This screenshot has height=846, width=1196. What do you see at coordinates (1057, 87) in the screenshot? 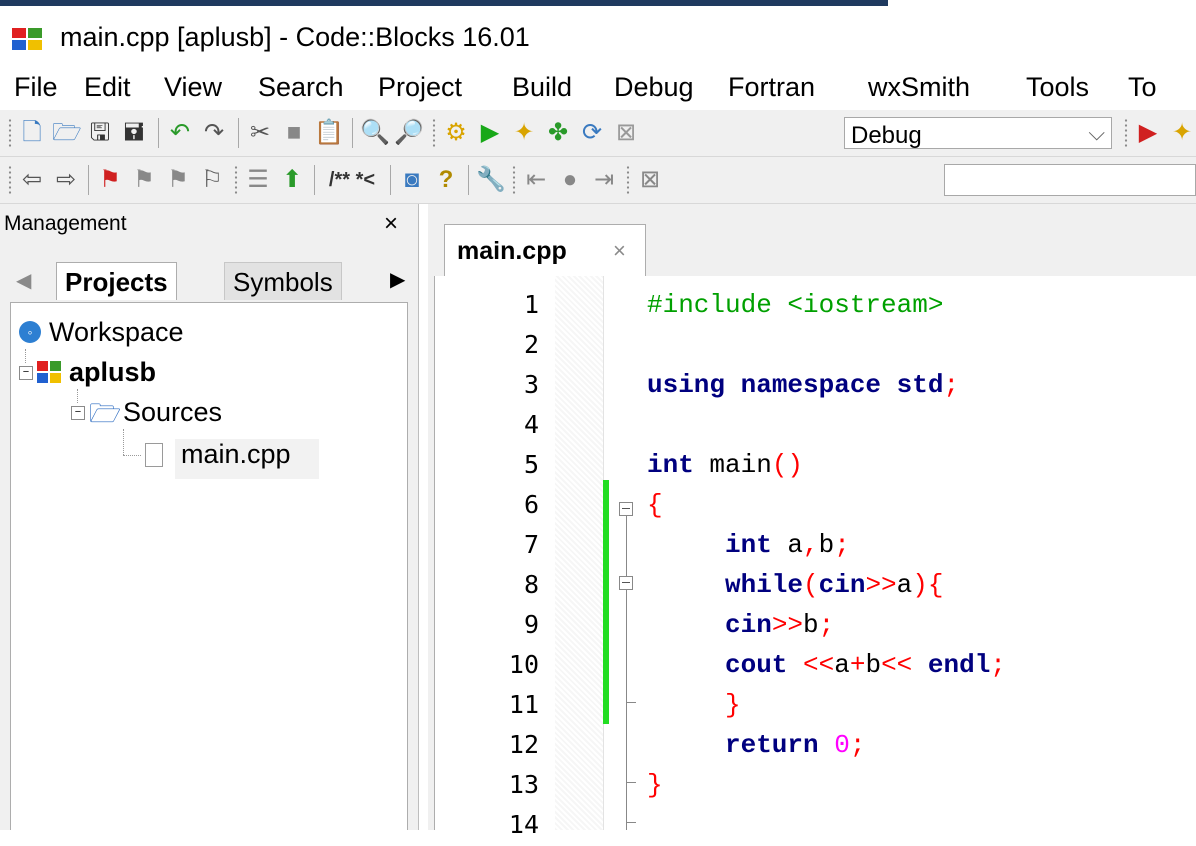
I see `menu-tools: Tools` at bounding box center [1057, 87].